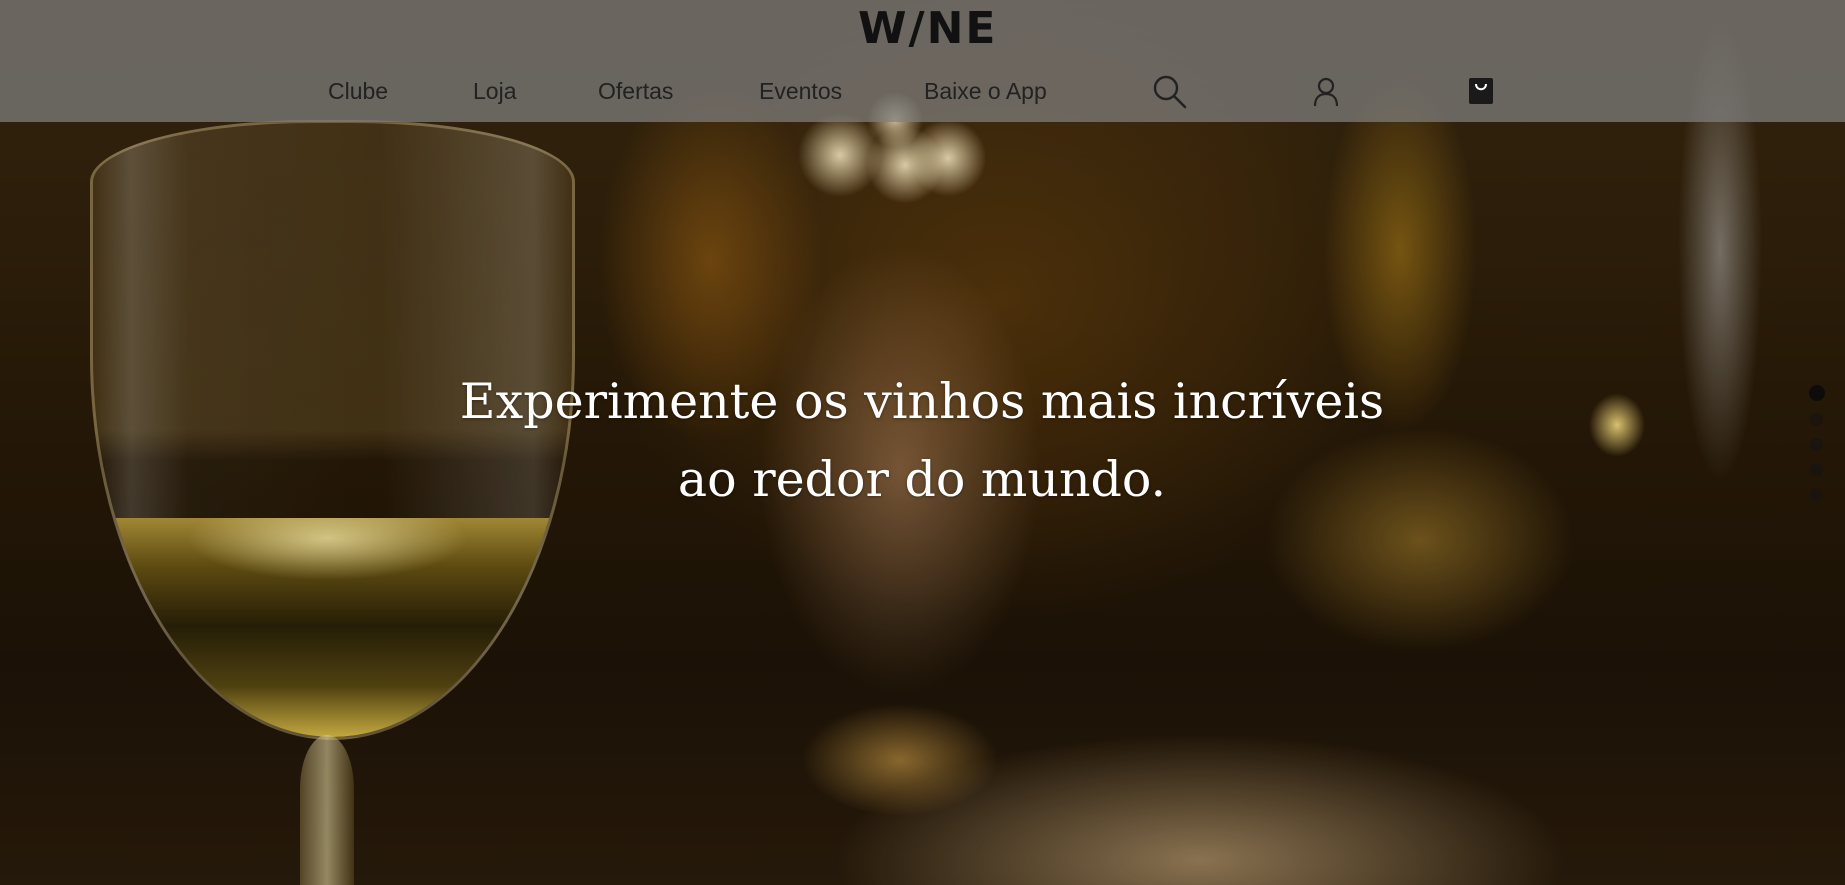  I want to click on nav-item-baixe-o-app: Baixe o App, so click(985, 91).